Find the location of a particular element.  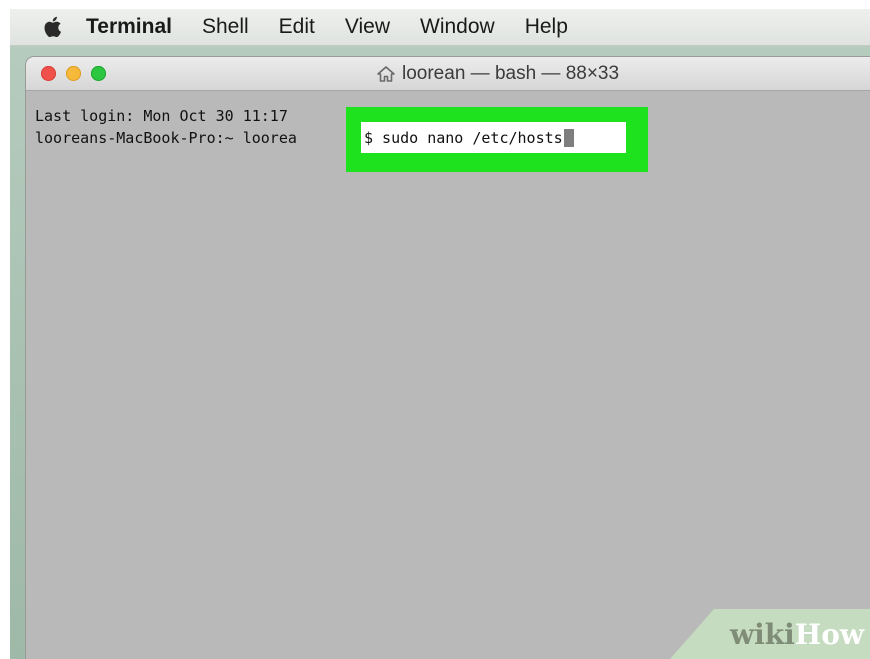

prompt-line: looreans-MacBook-Pro:~ loorea is located at coordinates (166, 138).